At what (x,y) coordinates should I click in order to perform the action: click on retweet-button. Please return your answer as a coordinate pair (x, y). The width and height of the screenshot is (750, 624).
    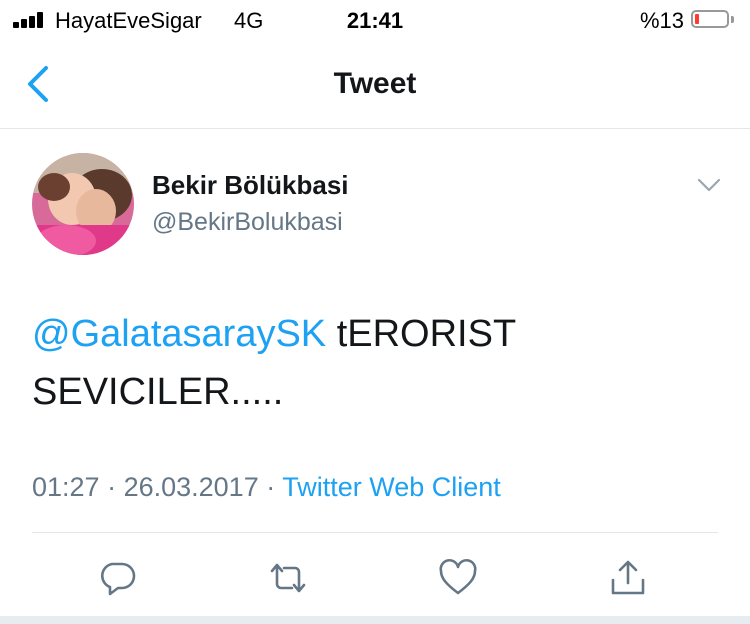
    Looking at the image, I should click on (288, 578).